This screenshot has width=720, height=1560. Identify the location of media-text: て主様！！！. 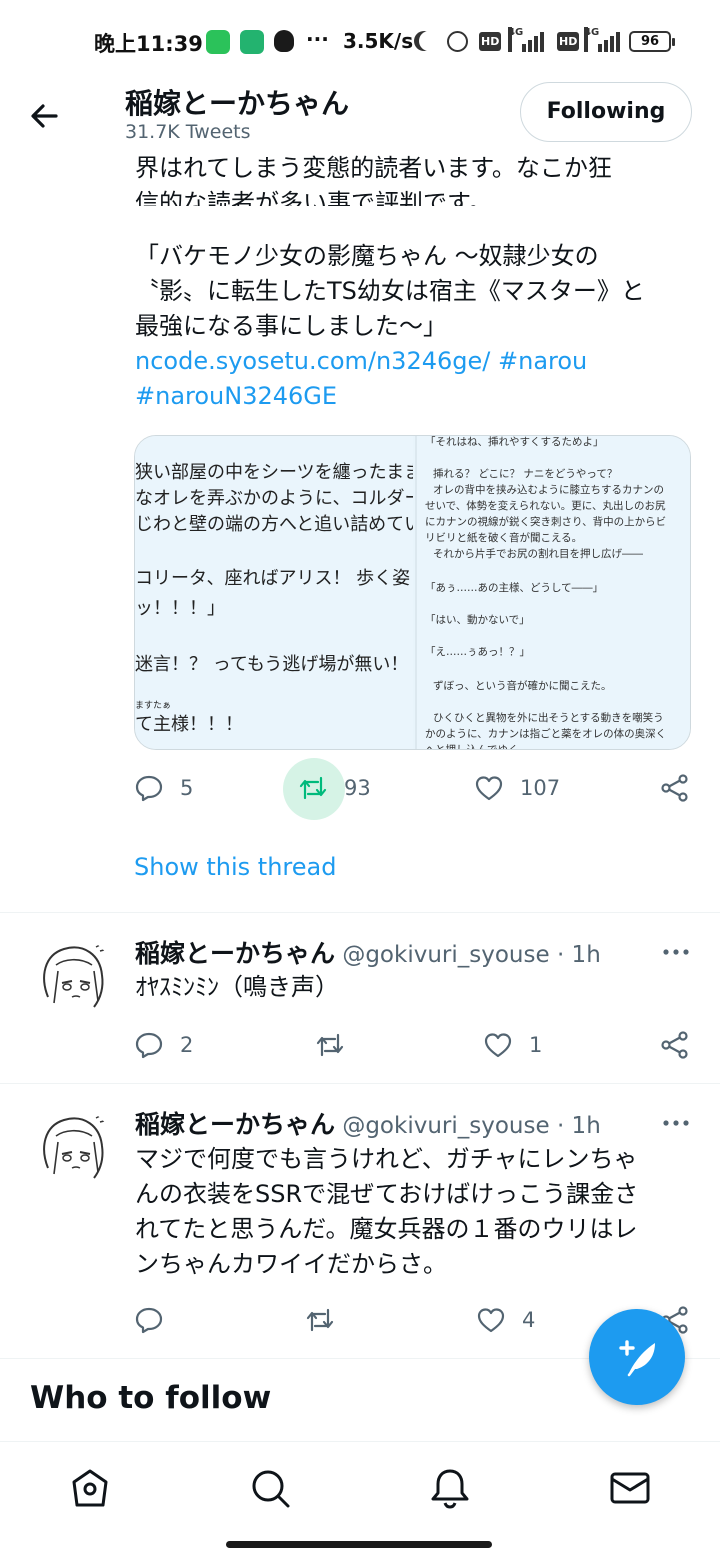
(189, 724).